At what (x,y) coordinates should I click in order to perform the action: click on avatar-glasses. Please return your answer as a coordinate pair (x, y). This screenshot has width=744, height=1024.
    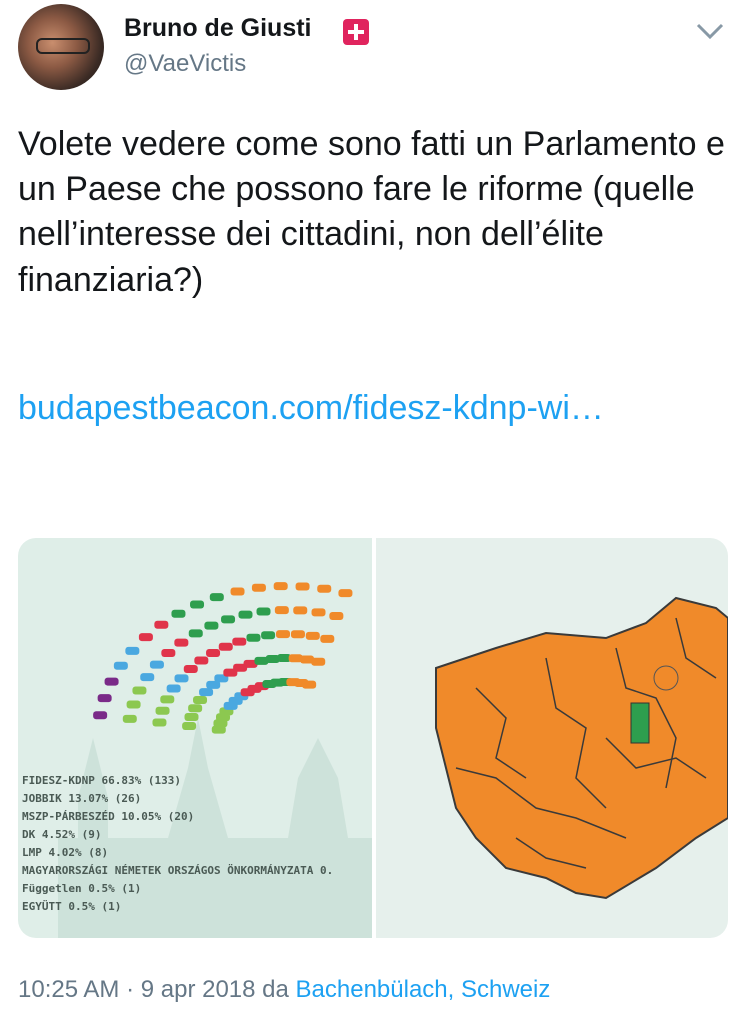
    Looking at the image, I should click on (63, 46).